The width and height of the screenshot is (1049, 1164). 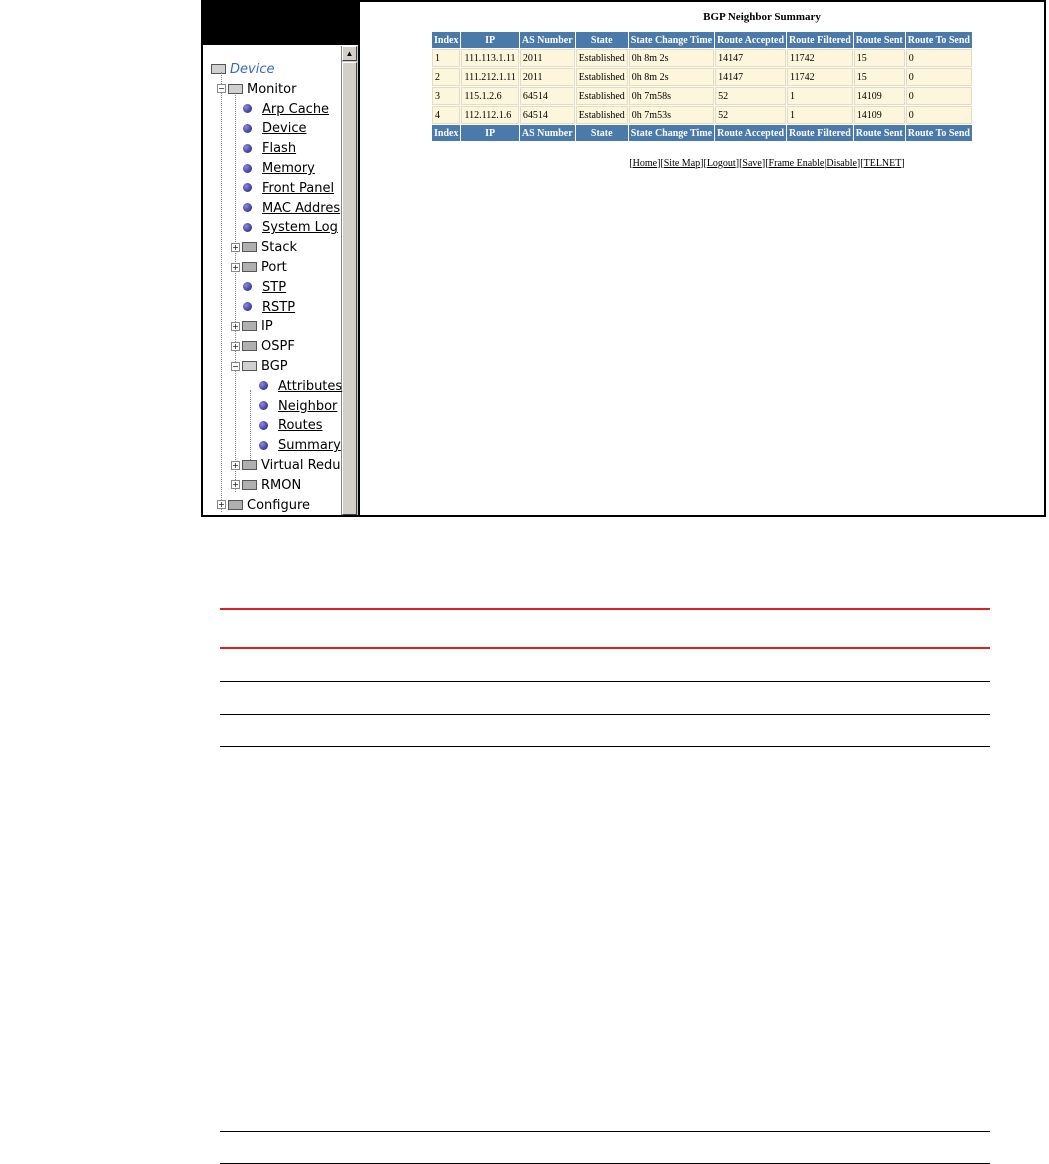 I want to click on tree-item-ospf: + OSPF, so click(x=263, y=347).